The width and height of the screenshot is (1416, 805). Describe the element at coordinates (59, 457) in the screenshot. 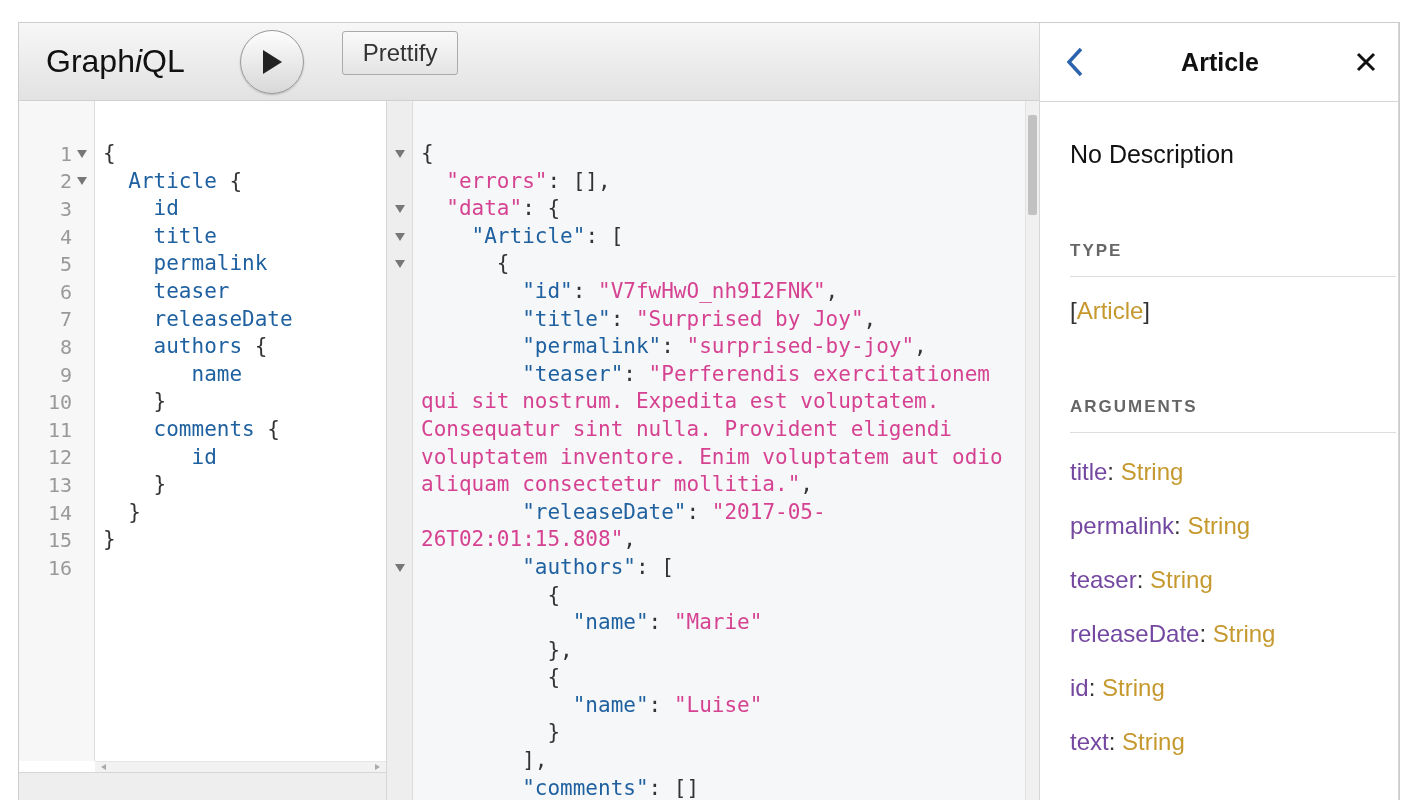

I see `line-number: 12` at that location.